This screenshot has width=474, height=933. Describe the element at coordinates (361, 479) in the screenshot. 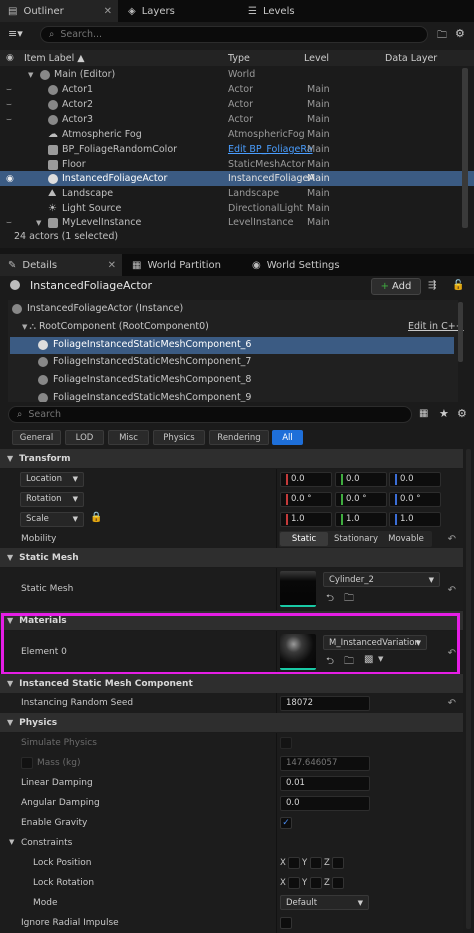

I see `location-y-field: 0.0` at that location.